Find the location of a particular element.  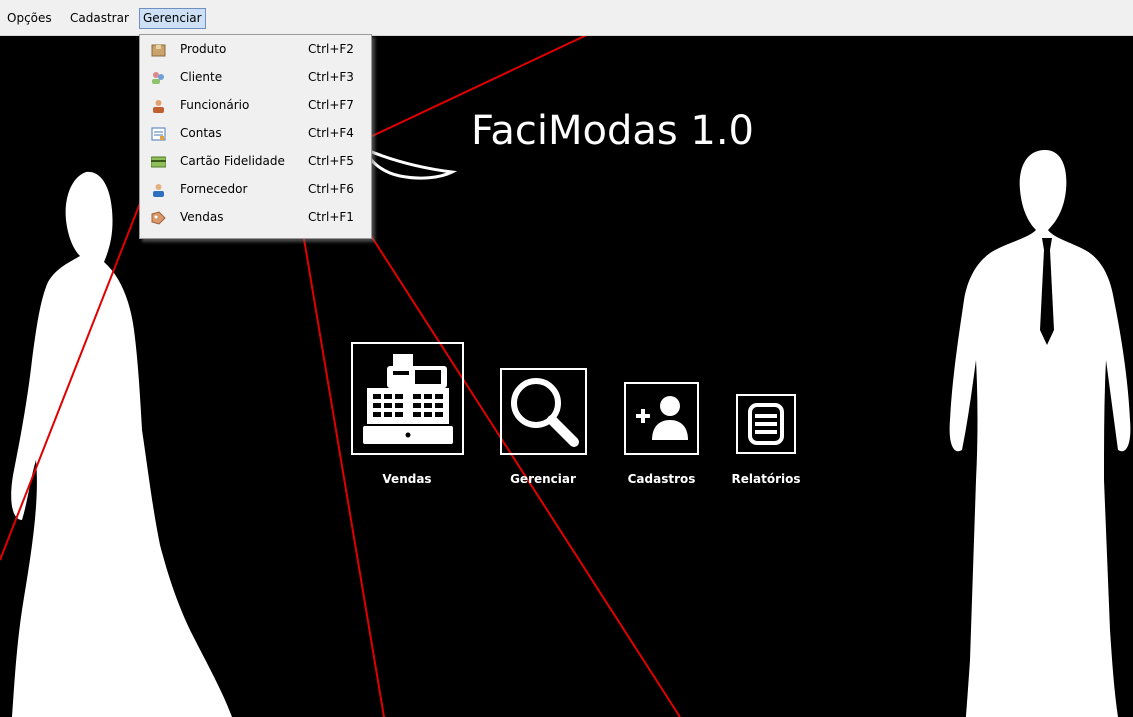

relatorios-button is located at coordinates (766, 424).